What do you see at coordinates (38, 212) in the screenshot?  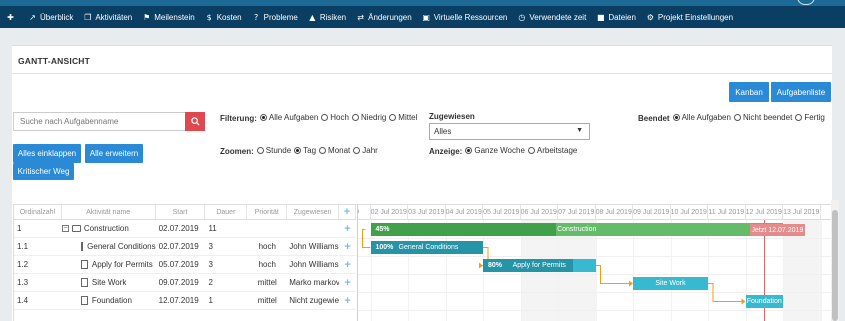 I see `header-ordinal: Ordinalzahl` at bounding box center [38, 212].